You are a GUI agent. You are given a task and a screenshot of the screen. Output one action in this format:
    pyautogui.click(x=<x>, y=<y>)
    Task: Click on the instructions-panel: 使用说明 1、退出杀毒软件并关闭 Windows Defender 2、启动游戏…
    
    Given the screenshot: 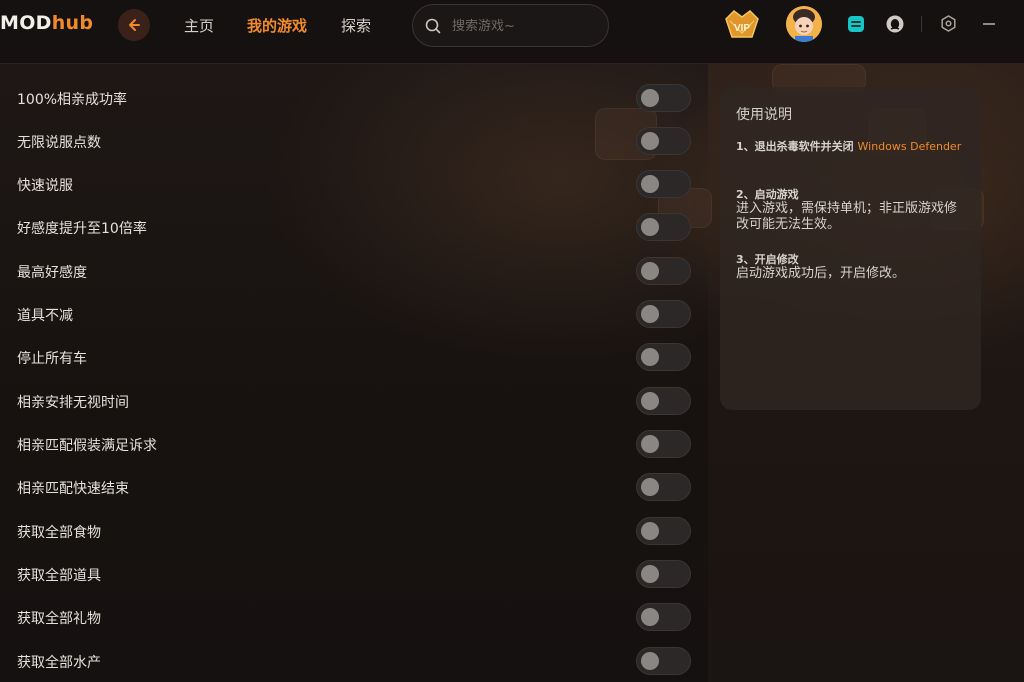 What is the action you would take?
    pyautogui.click(x=850, y=248)
    